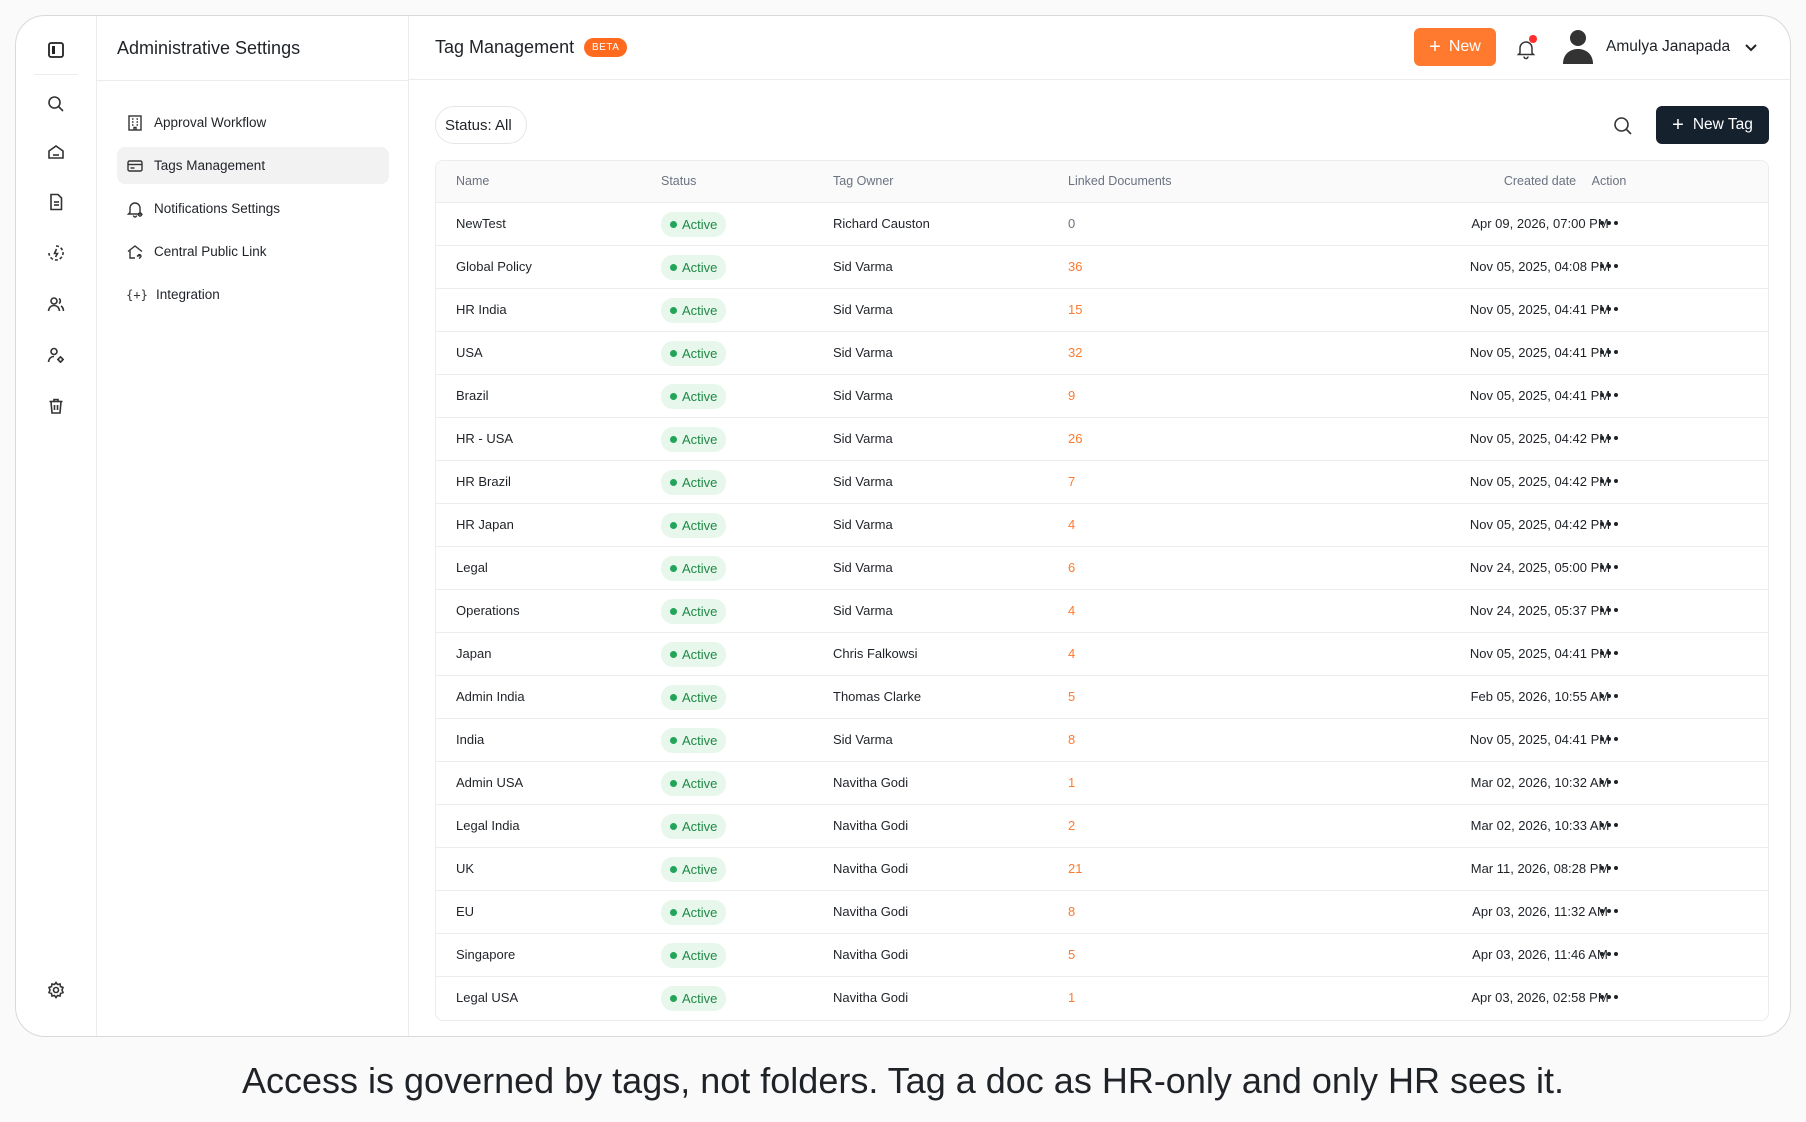 The height and width of the screenshot is (1122, 1806). Describe the element at coordinates (56, 152) in the screenshot. I see `home-icon` at that location.